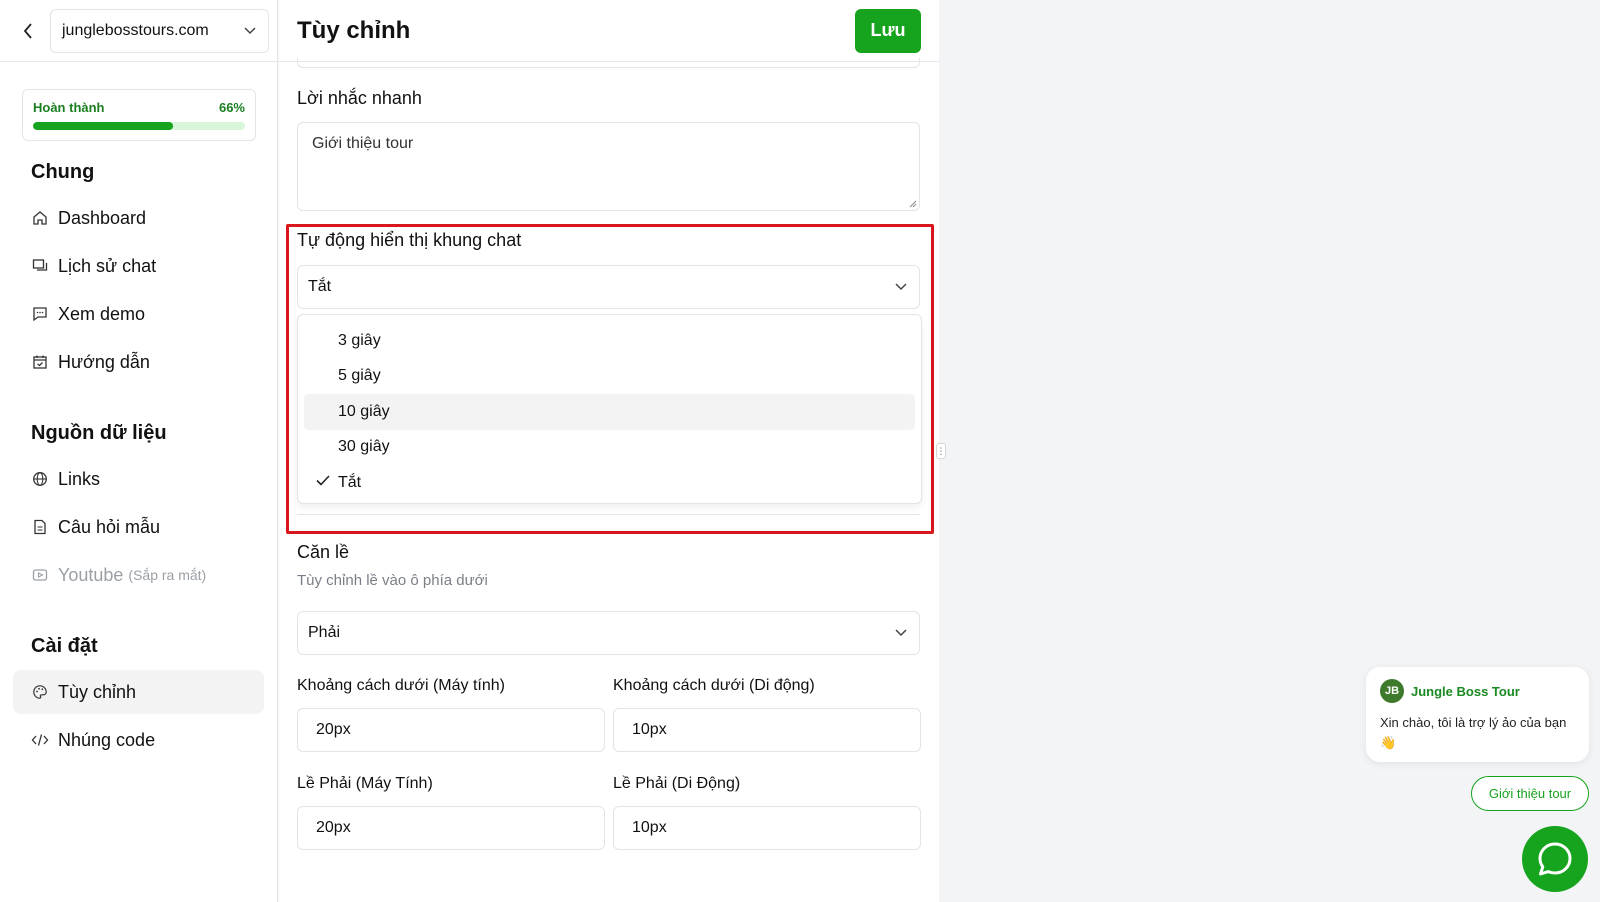  I want to click on auto-show-dropdown: 3 giây 5 giây 10 giây 30 giây Tắt, so click(609, 409).